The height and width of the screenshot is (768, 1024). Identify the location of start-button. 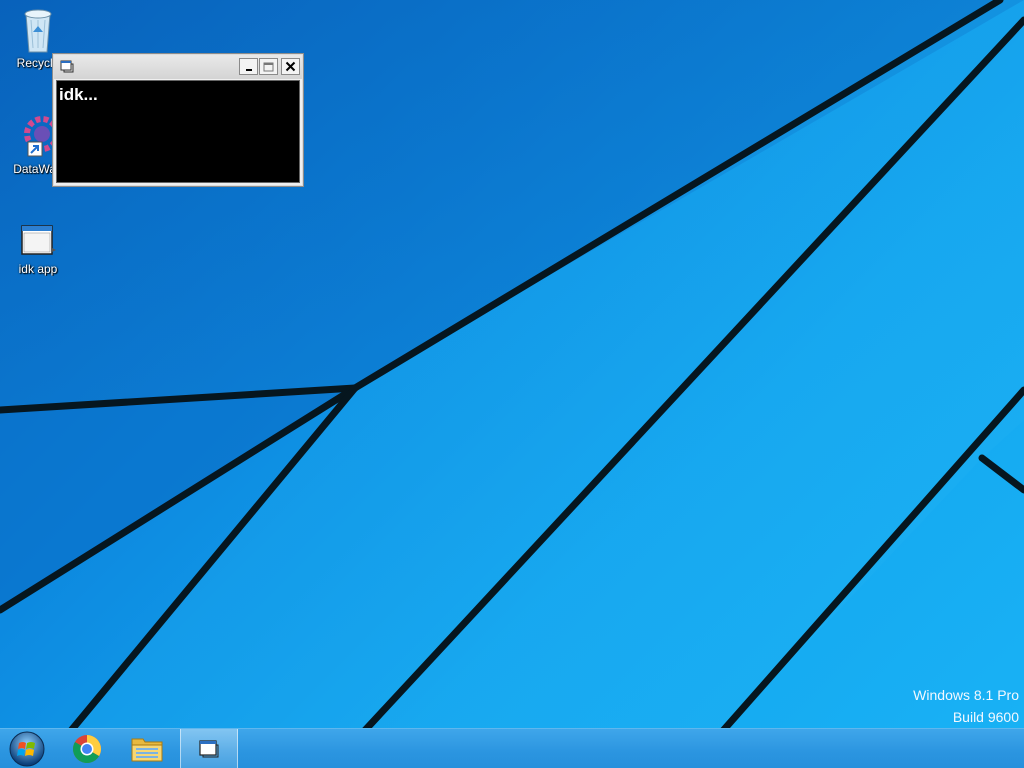
(27, 748).